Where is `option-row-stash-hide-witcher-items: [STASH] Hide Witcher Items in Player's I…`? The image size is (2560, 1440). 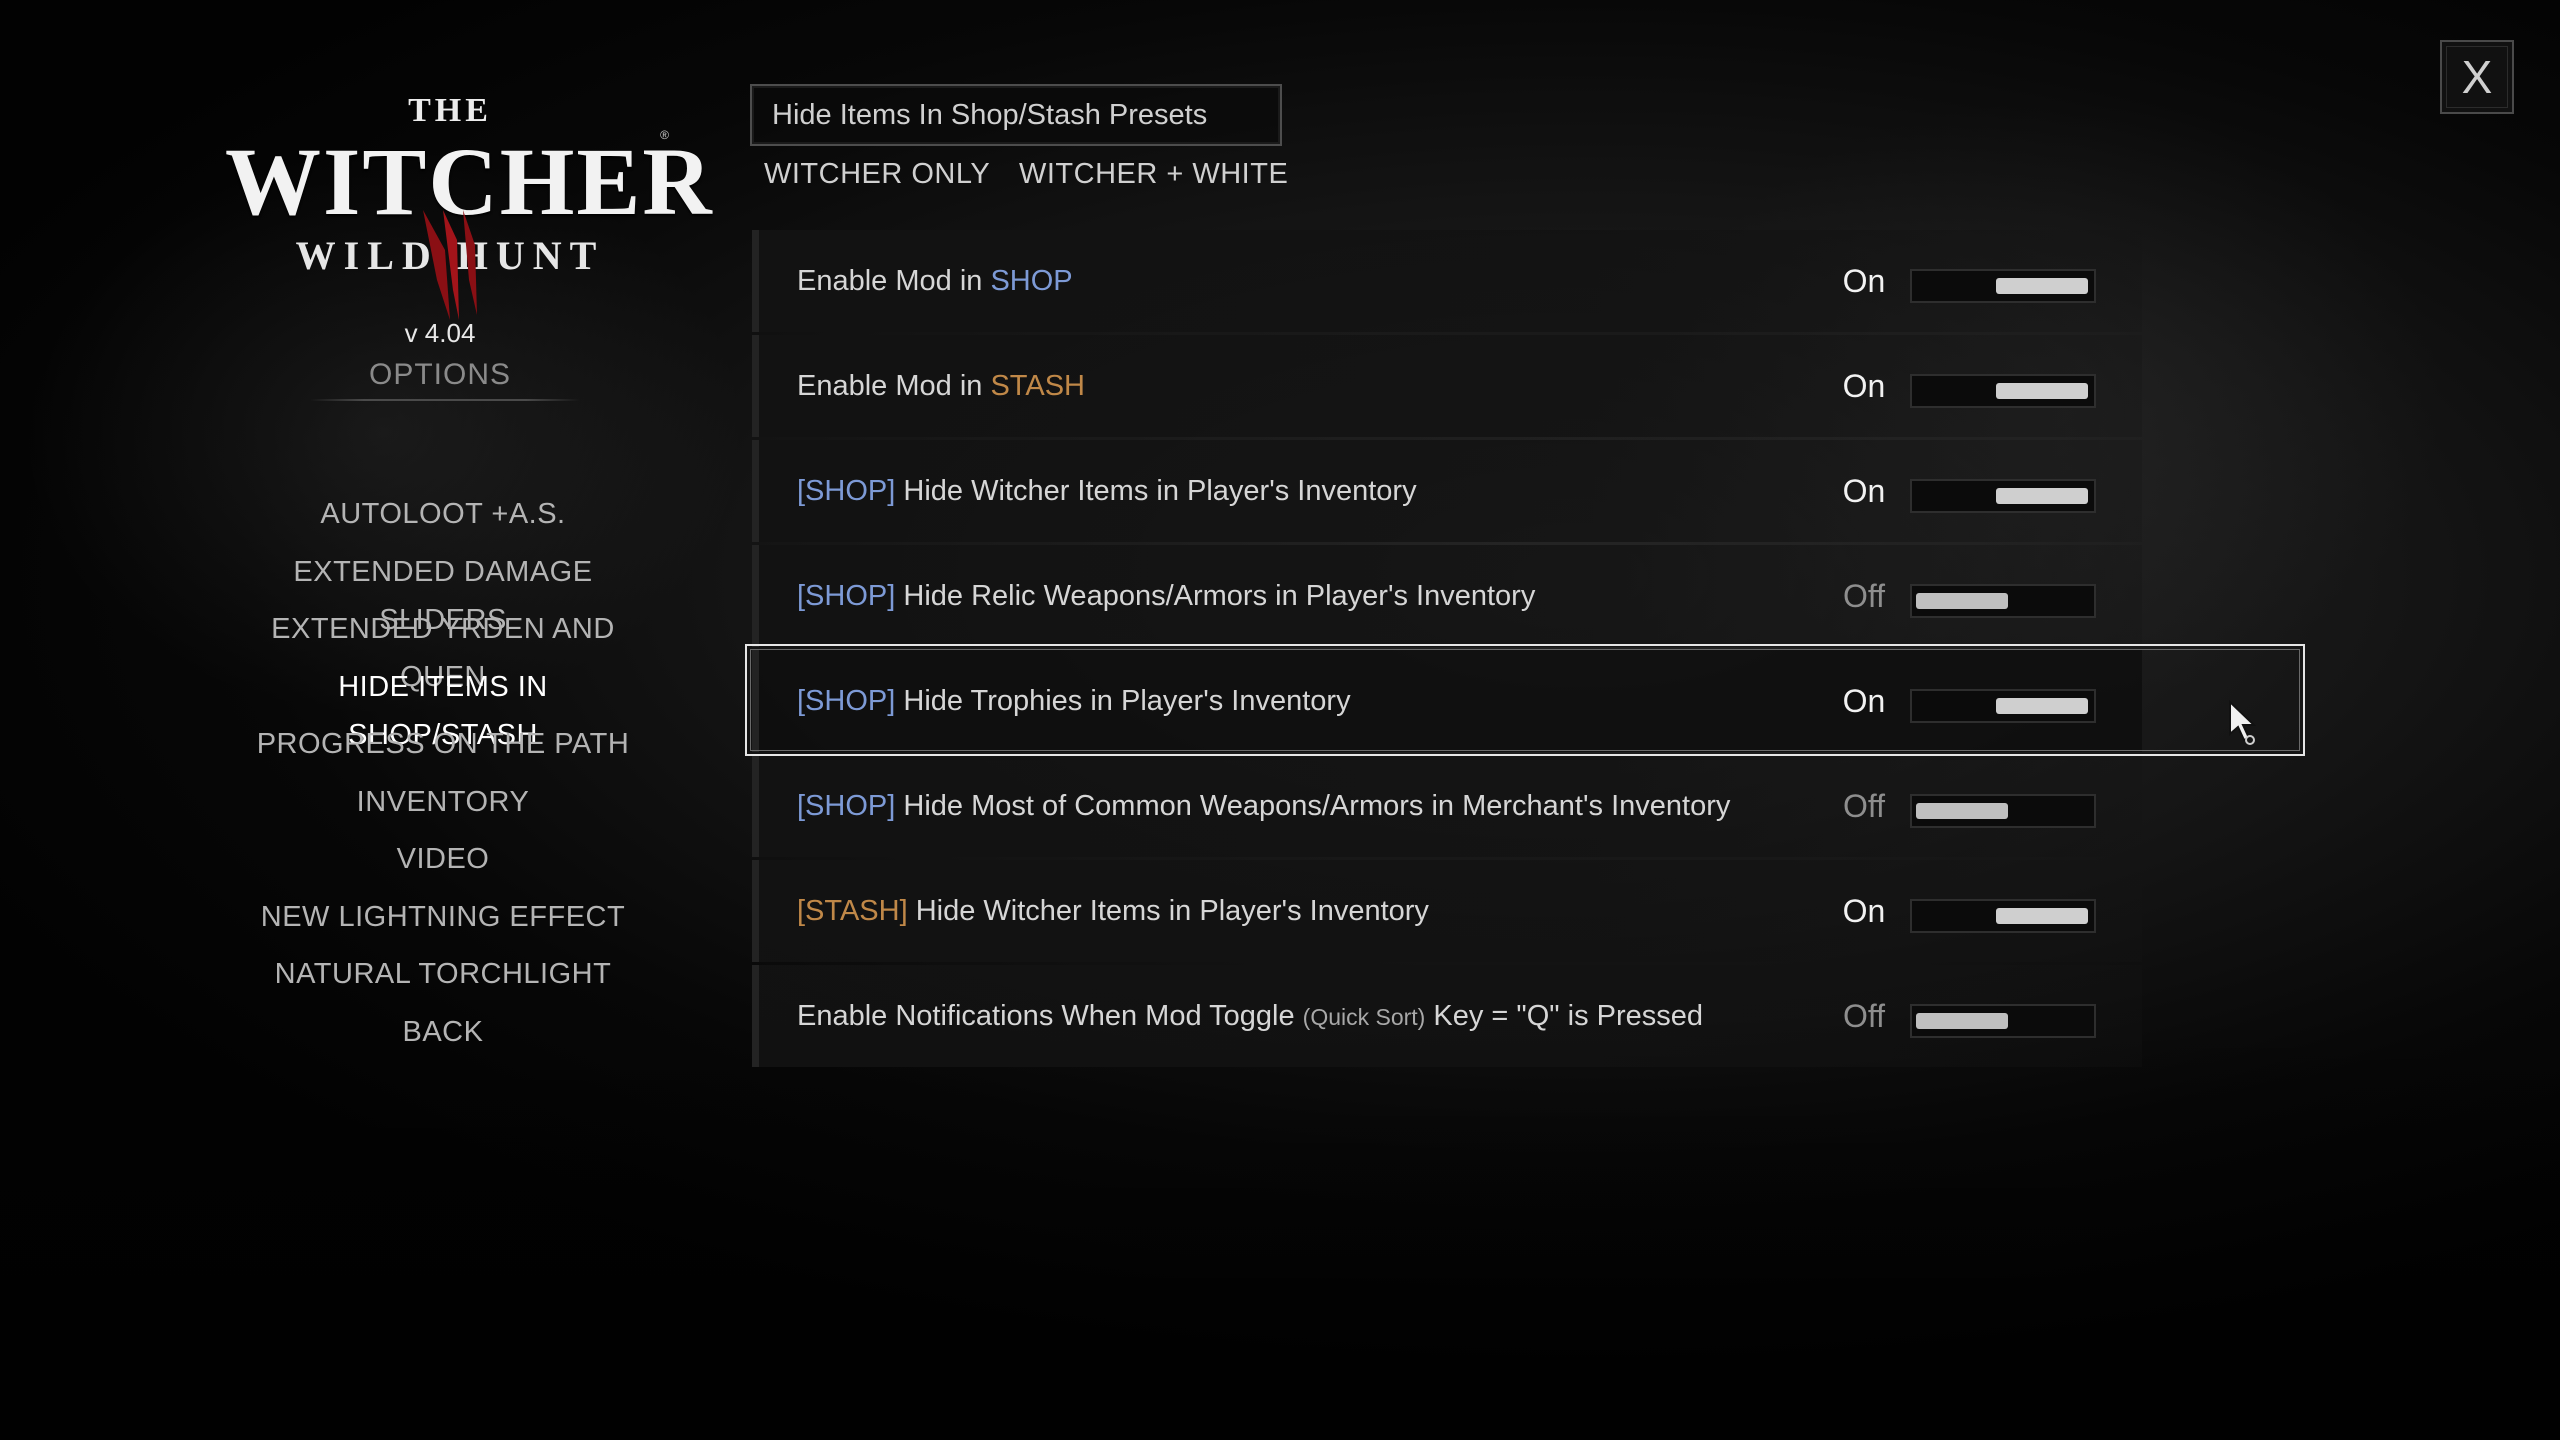 option-row-stash-hide-witcher-items: [STASH] Hide Witcher Items in Player's I… is located at coordinates (1447, 911).